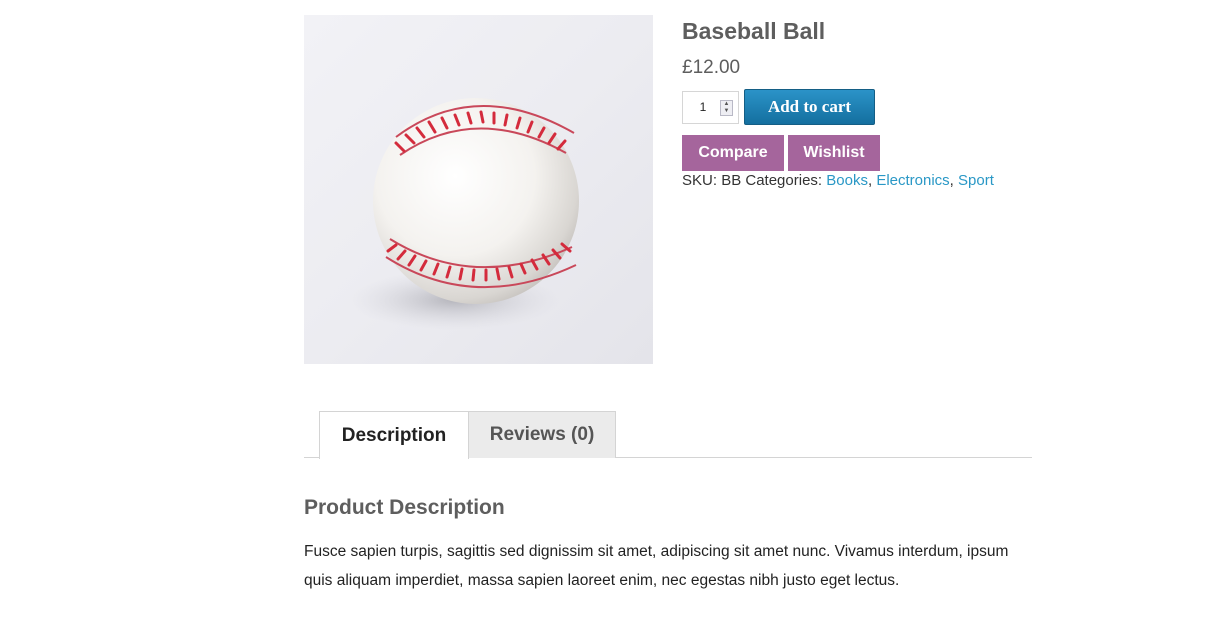  Describe the element at coordinates (784, 180) in the screenshot. I see `categories-label: Categories:` at that location.